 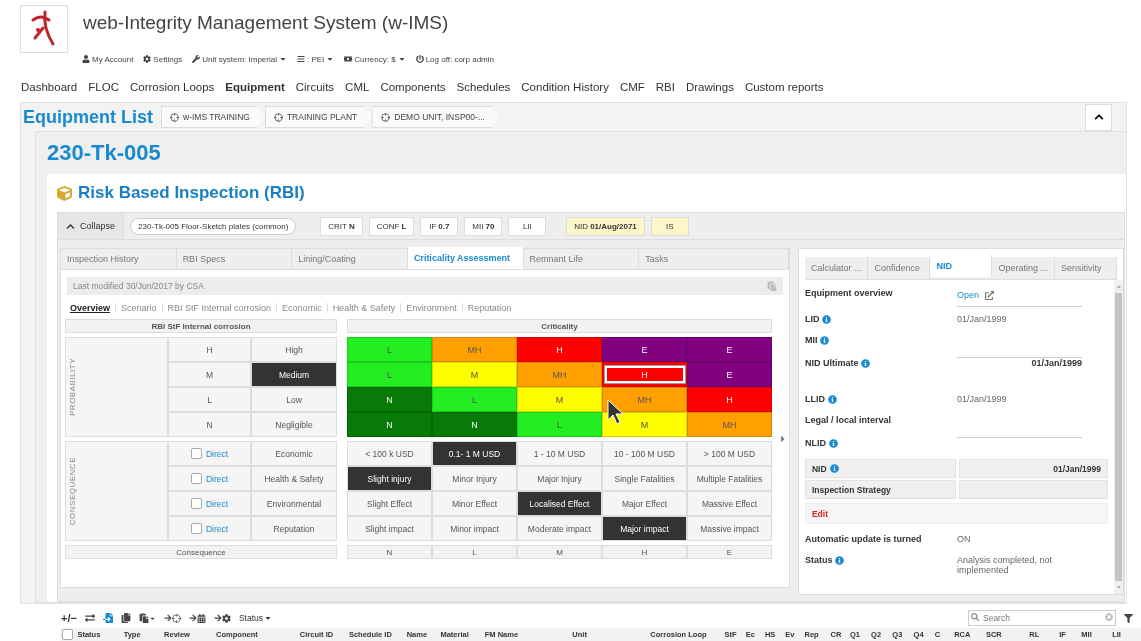 What do you see at coordinates (357, 87) in the screenshot?
I see `nav-link: CML` at bounding box center [357, 87].